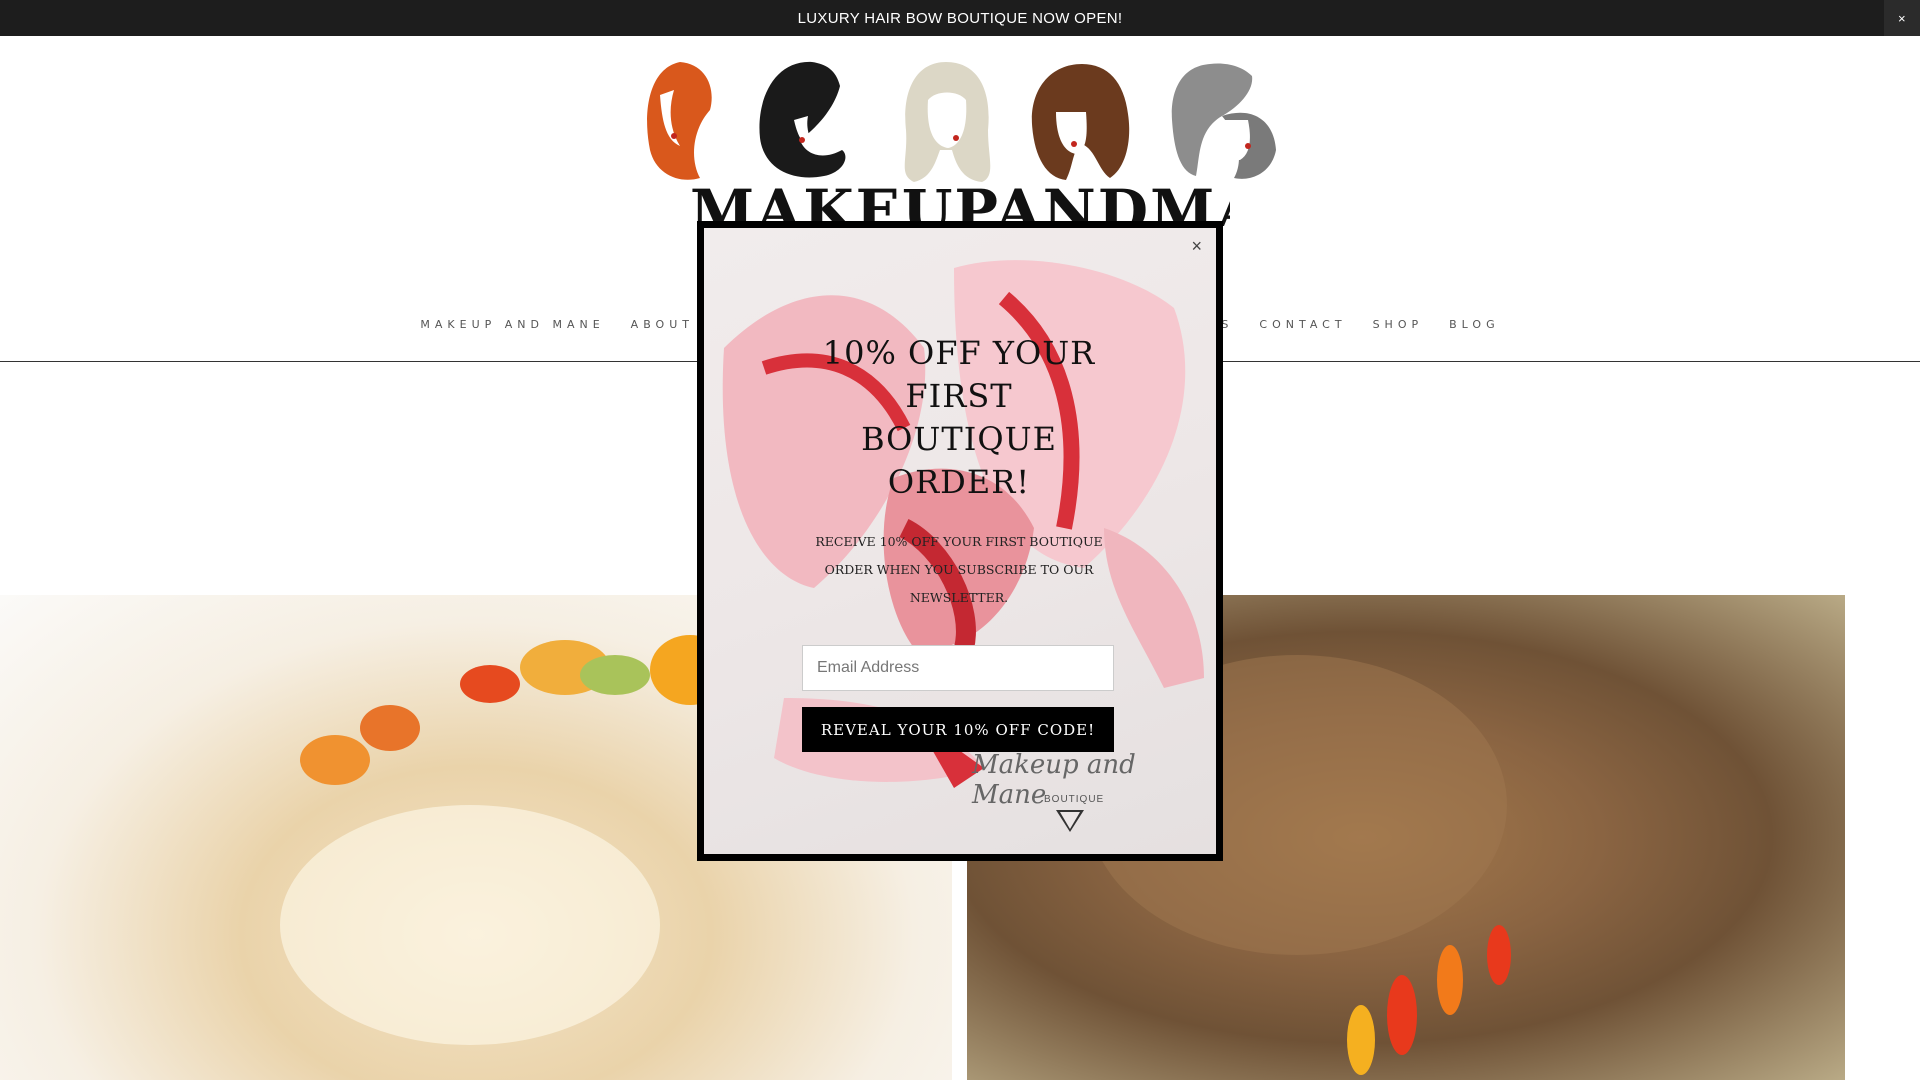  Describe the element at coordinates (1196, 246) in the screenshot. I see `popup-close-button: ×` at that location.